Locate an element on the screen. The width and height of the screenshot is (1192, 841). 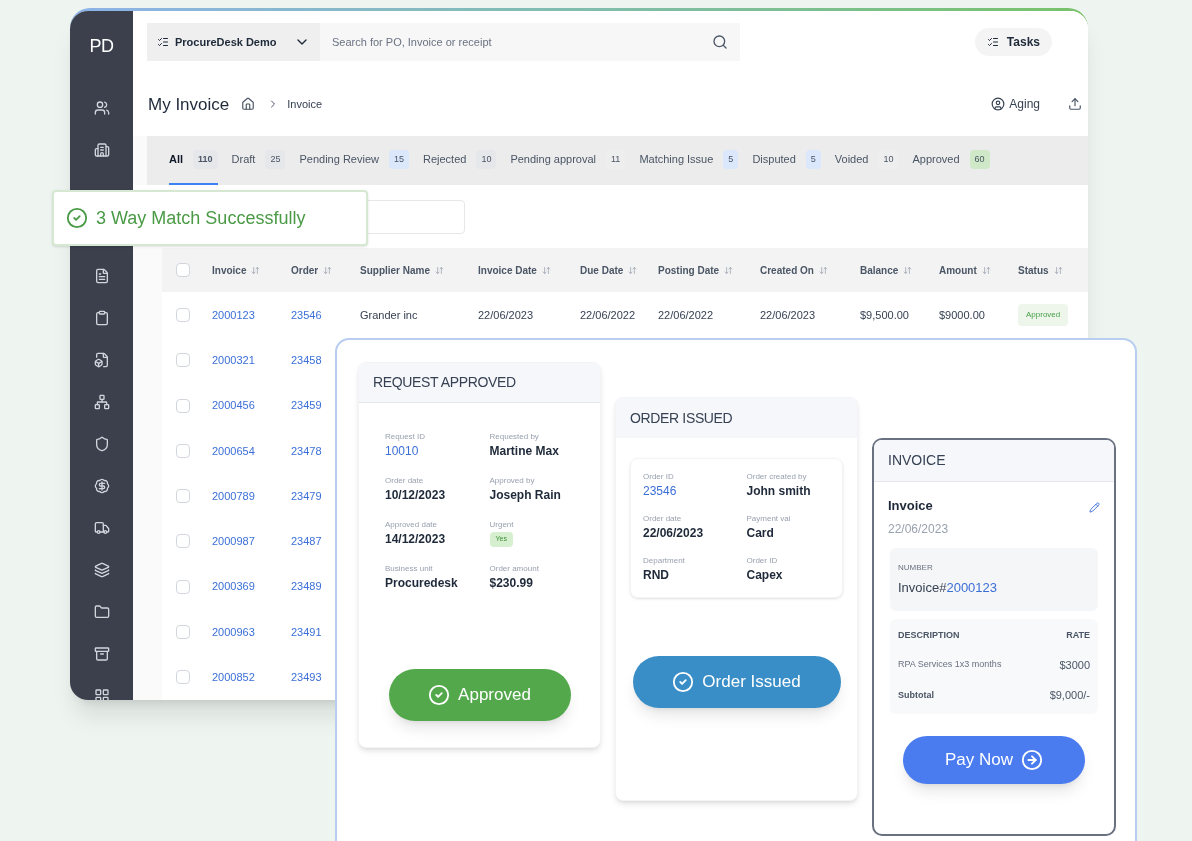
link-cell: 23478 is located at coordinates (306, 451).